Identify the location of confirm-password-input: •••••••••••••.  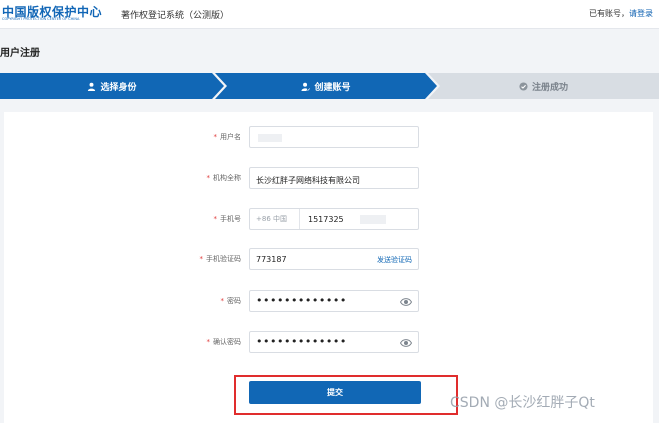
(334, 342).